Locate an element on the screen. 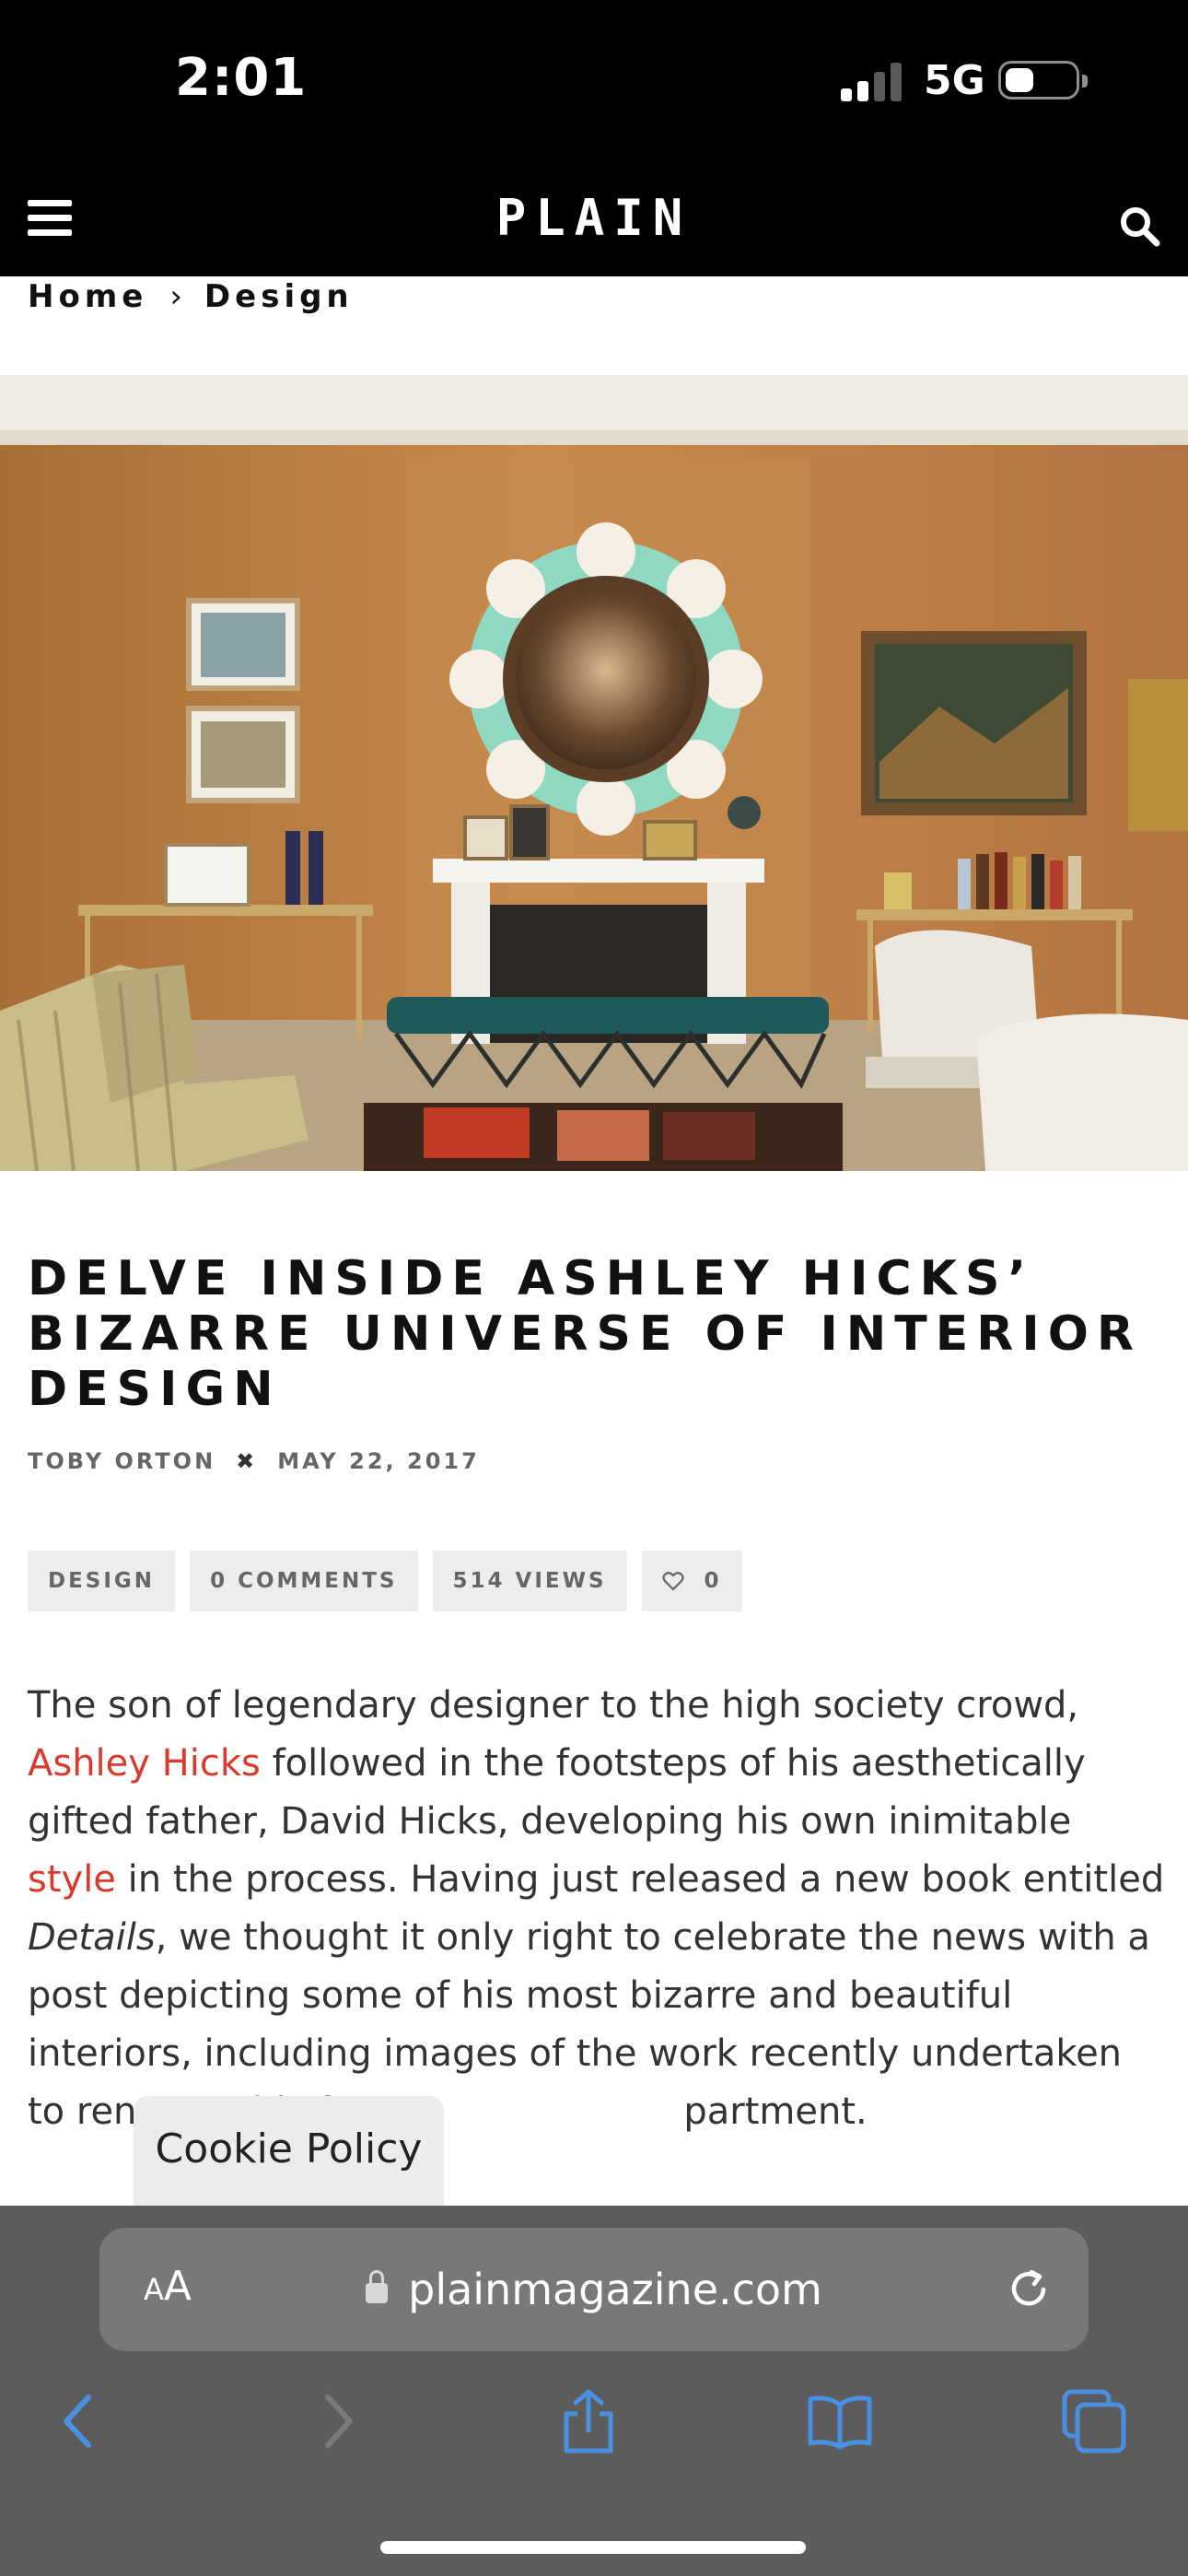 This screenshot has height=2576, width=1188. article-meta: TOBY ORTON ✖ MAY 22, 2017 is located at coordinates (254, 1461).